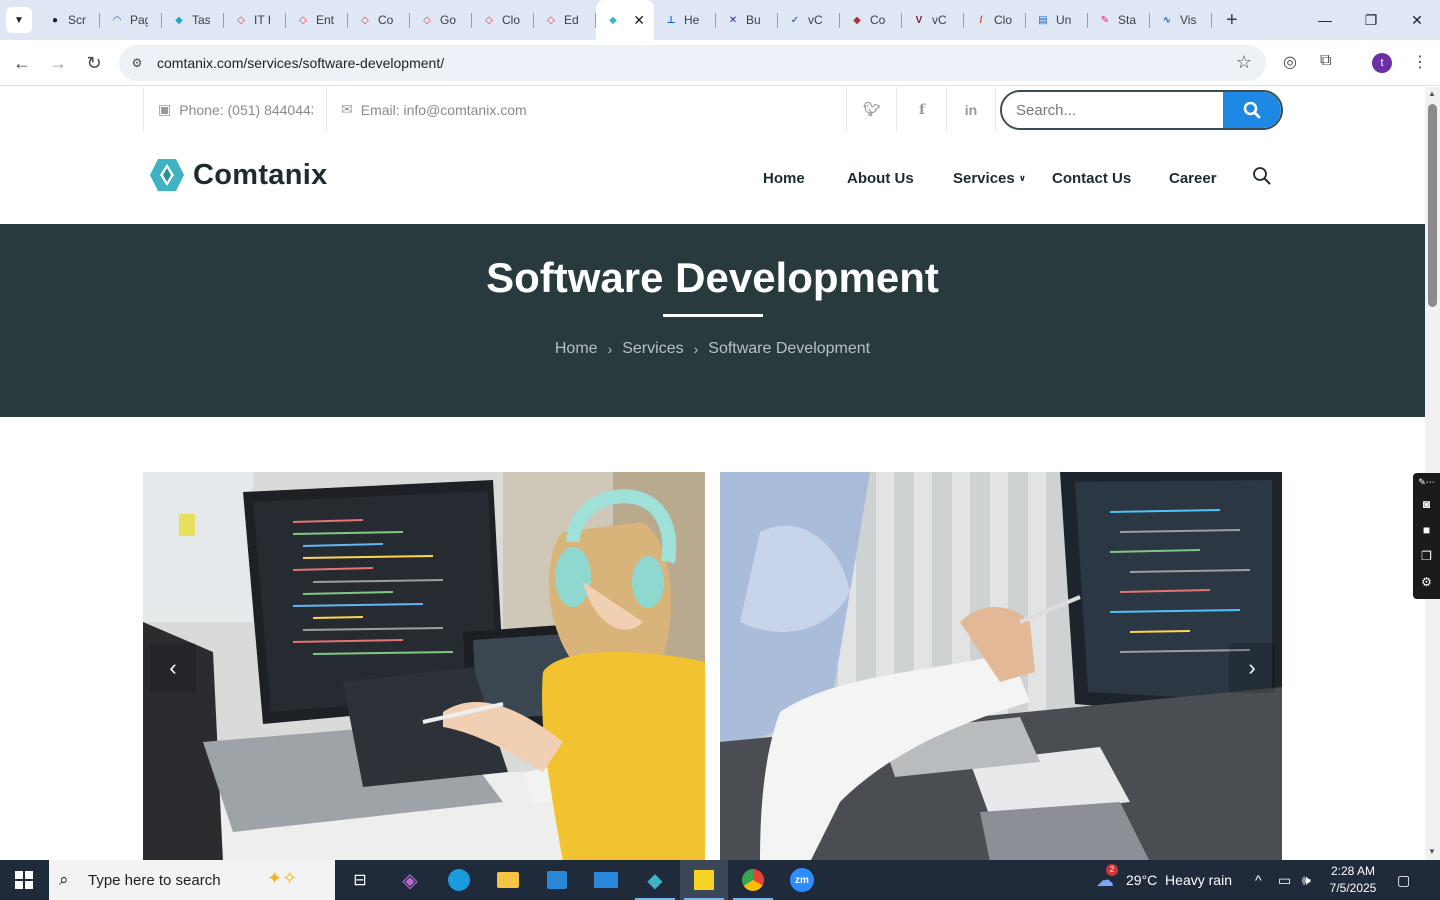 The height and width of the screenshot is (900, 1440). I want to click on browser-tab: ◇ Co, so click(379, 20).